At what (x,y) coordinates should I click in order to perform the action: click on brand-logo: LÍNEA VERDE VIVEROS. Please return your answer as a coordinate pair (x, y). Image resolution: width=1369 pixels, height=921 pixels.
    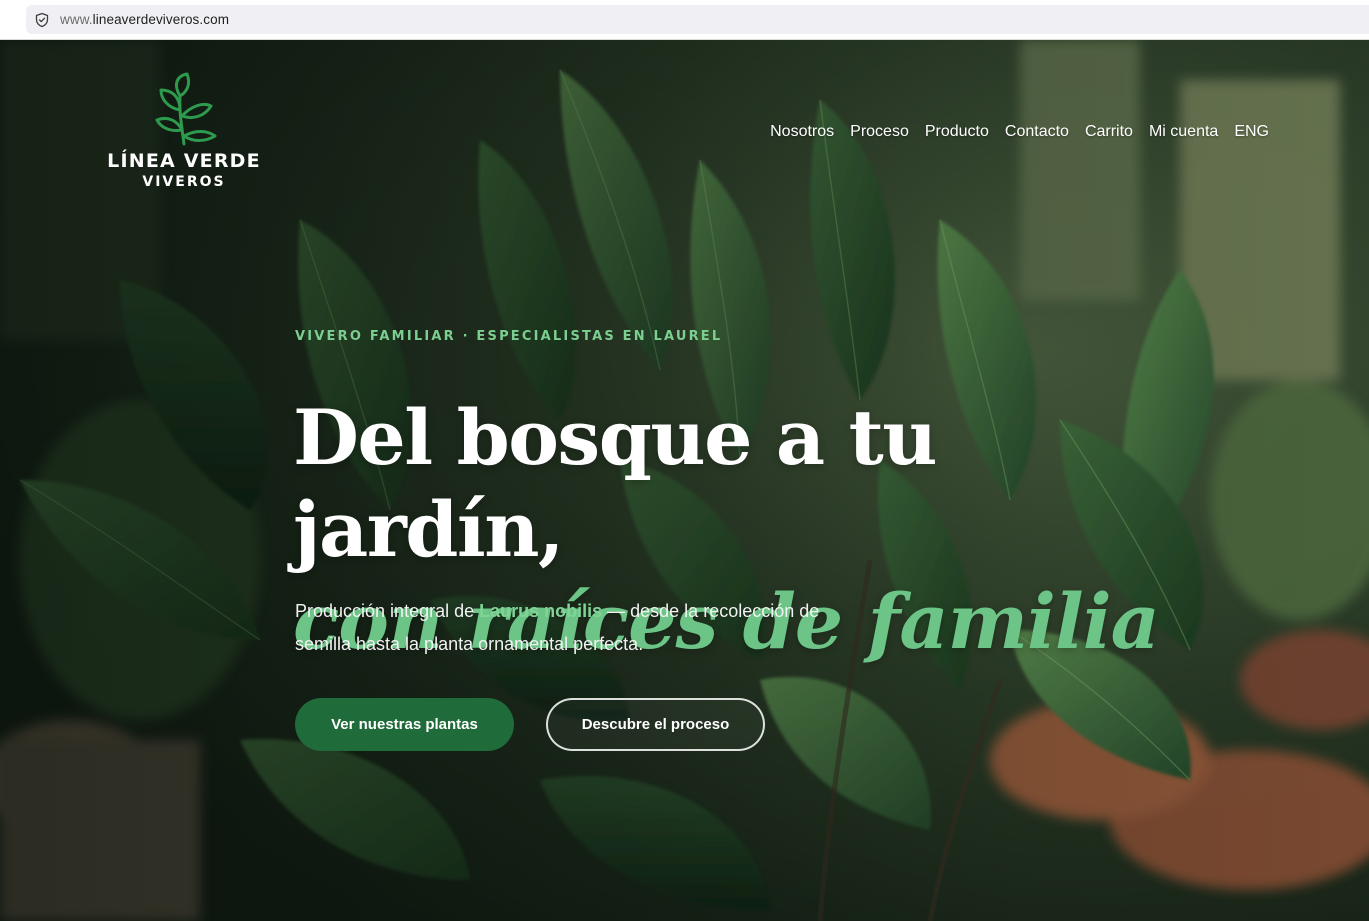
    Looking at the image, I should click on (184, 131).